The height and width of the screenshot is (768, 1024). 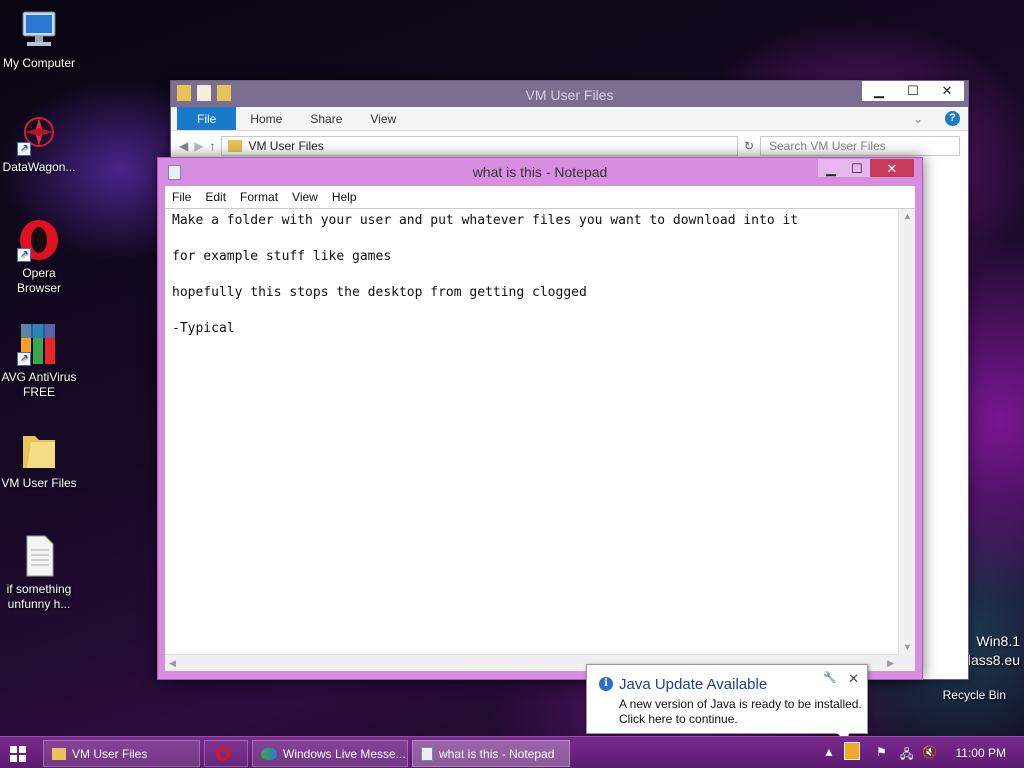 What do you see at coordinates (491, 753) in the screenshot?
I see `taskbar-item-notepad: what is this - Notepad` at bounding box center [491, 753].